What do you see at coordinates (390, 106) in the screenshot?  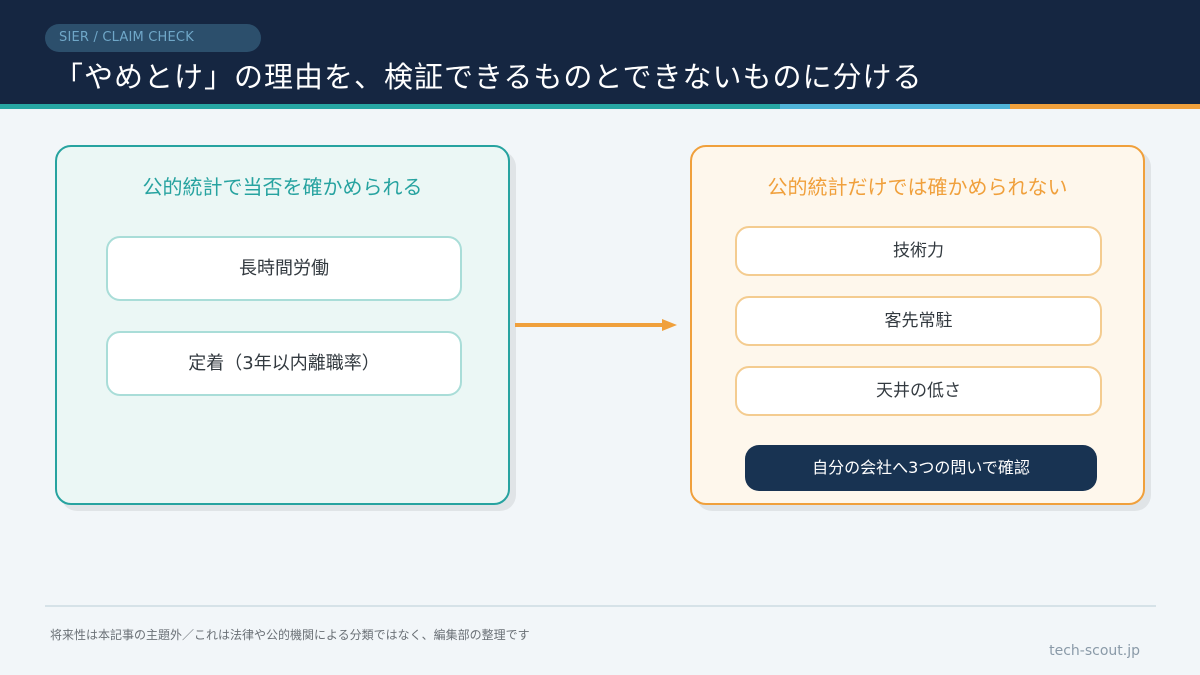 I see `accent-stripe-teal` at bounding box center [390, 106].